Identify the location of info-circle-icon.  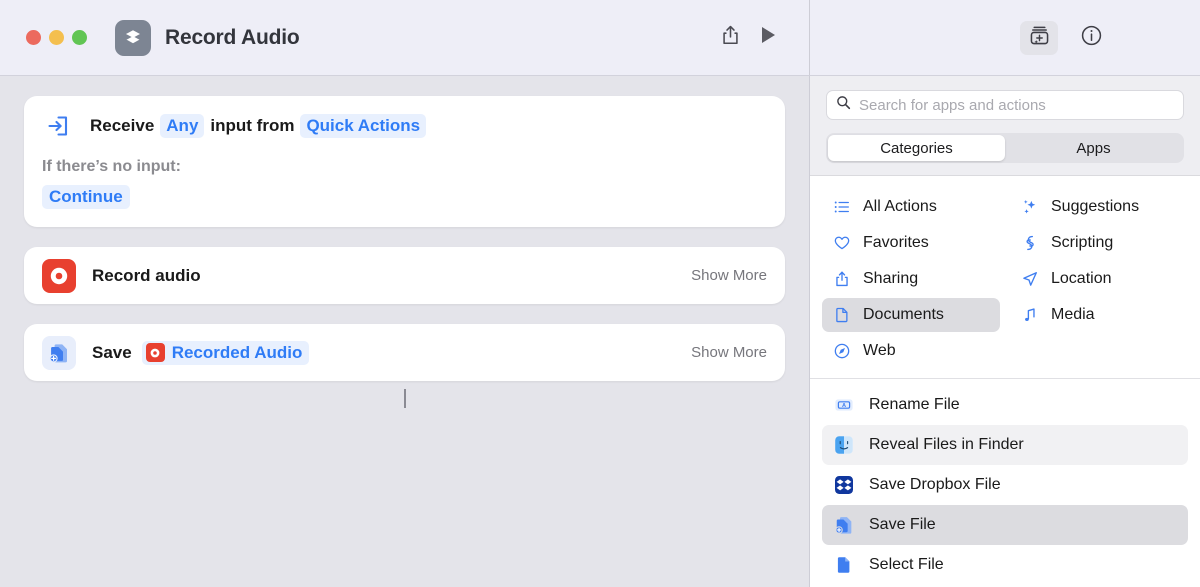
(1091, 38).